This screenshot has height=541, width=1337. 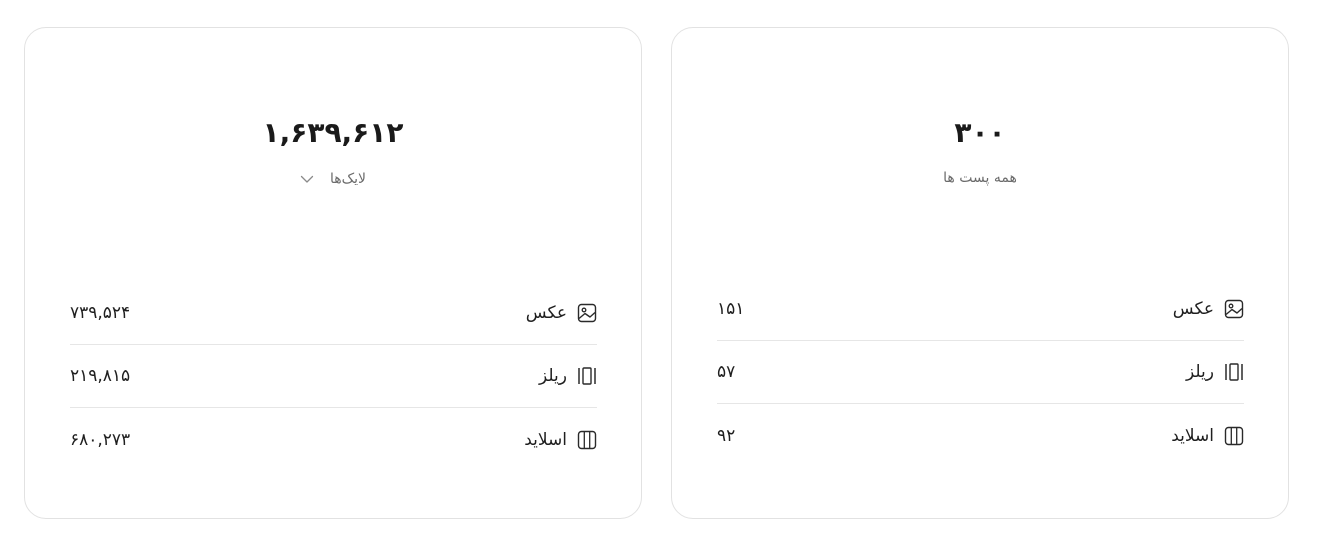 What do you see at coordinates (333, 439) in the screenshot?
I see `list-item-slides: ۶۸۰,۲۷۳ اسلاید` at bounding box center [333, 439].